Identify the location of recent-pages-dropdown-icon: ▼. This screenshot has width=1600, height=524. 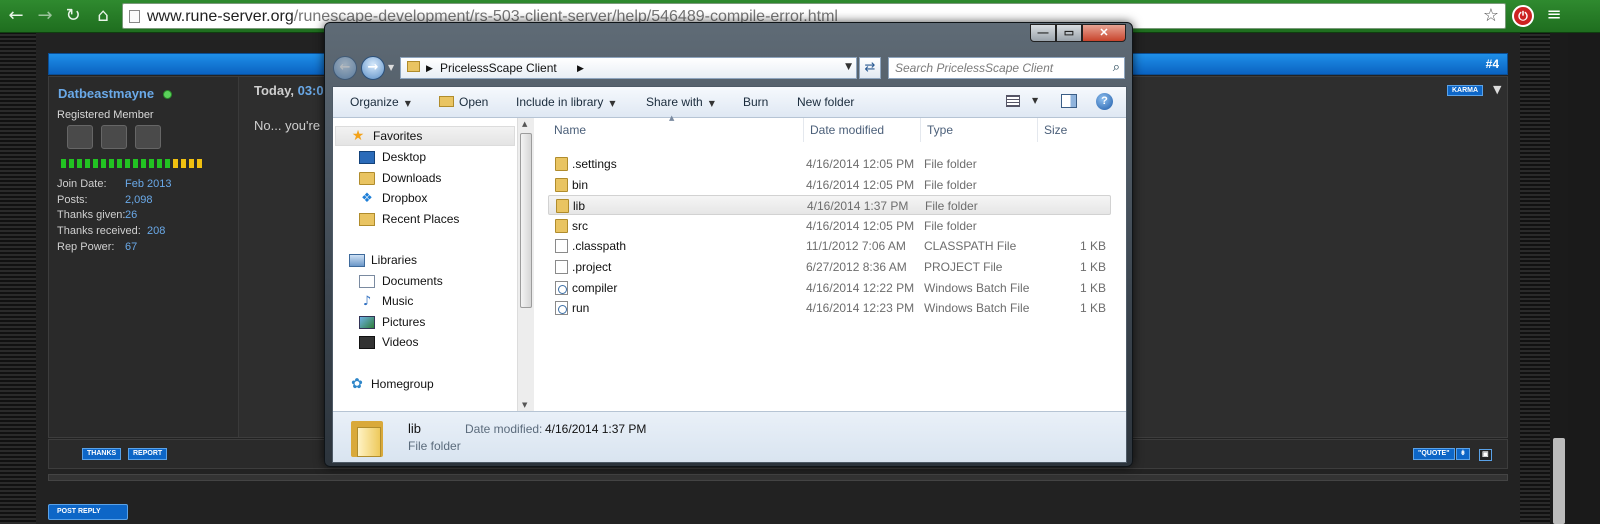
(391, 67).